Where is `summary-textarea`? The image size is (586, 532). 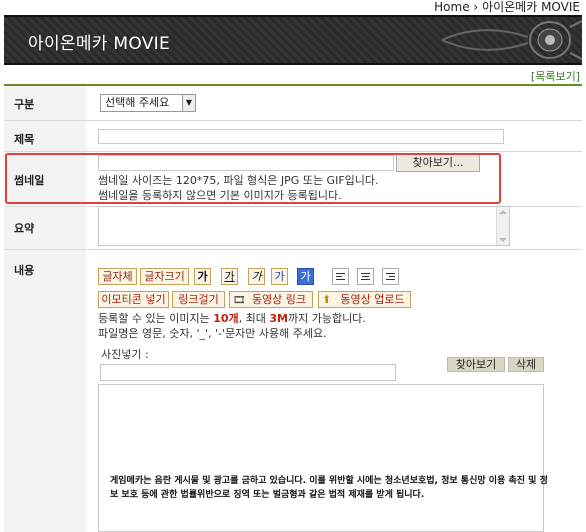 summary-textarea is located at coordinates (304, 226).